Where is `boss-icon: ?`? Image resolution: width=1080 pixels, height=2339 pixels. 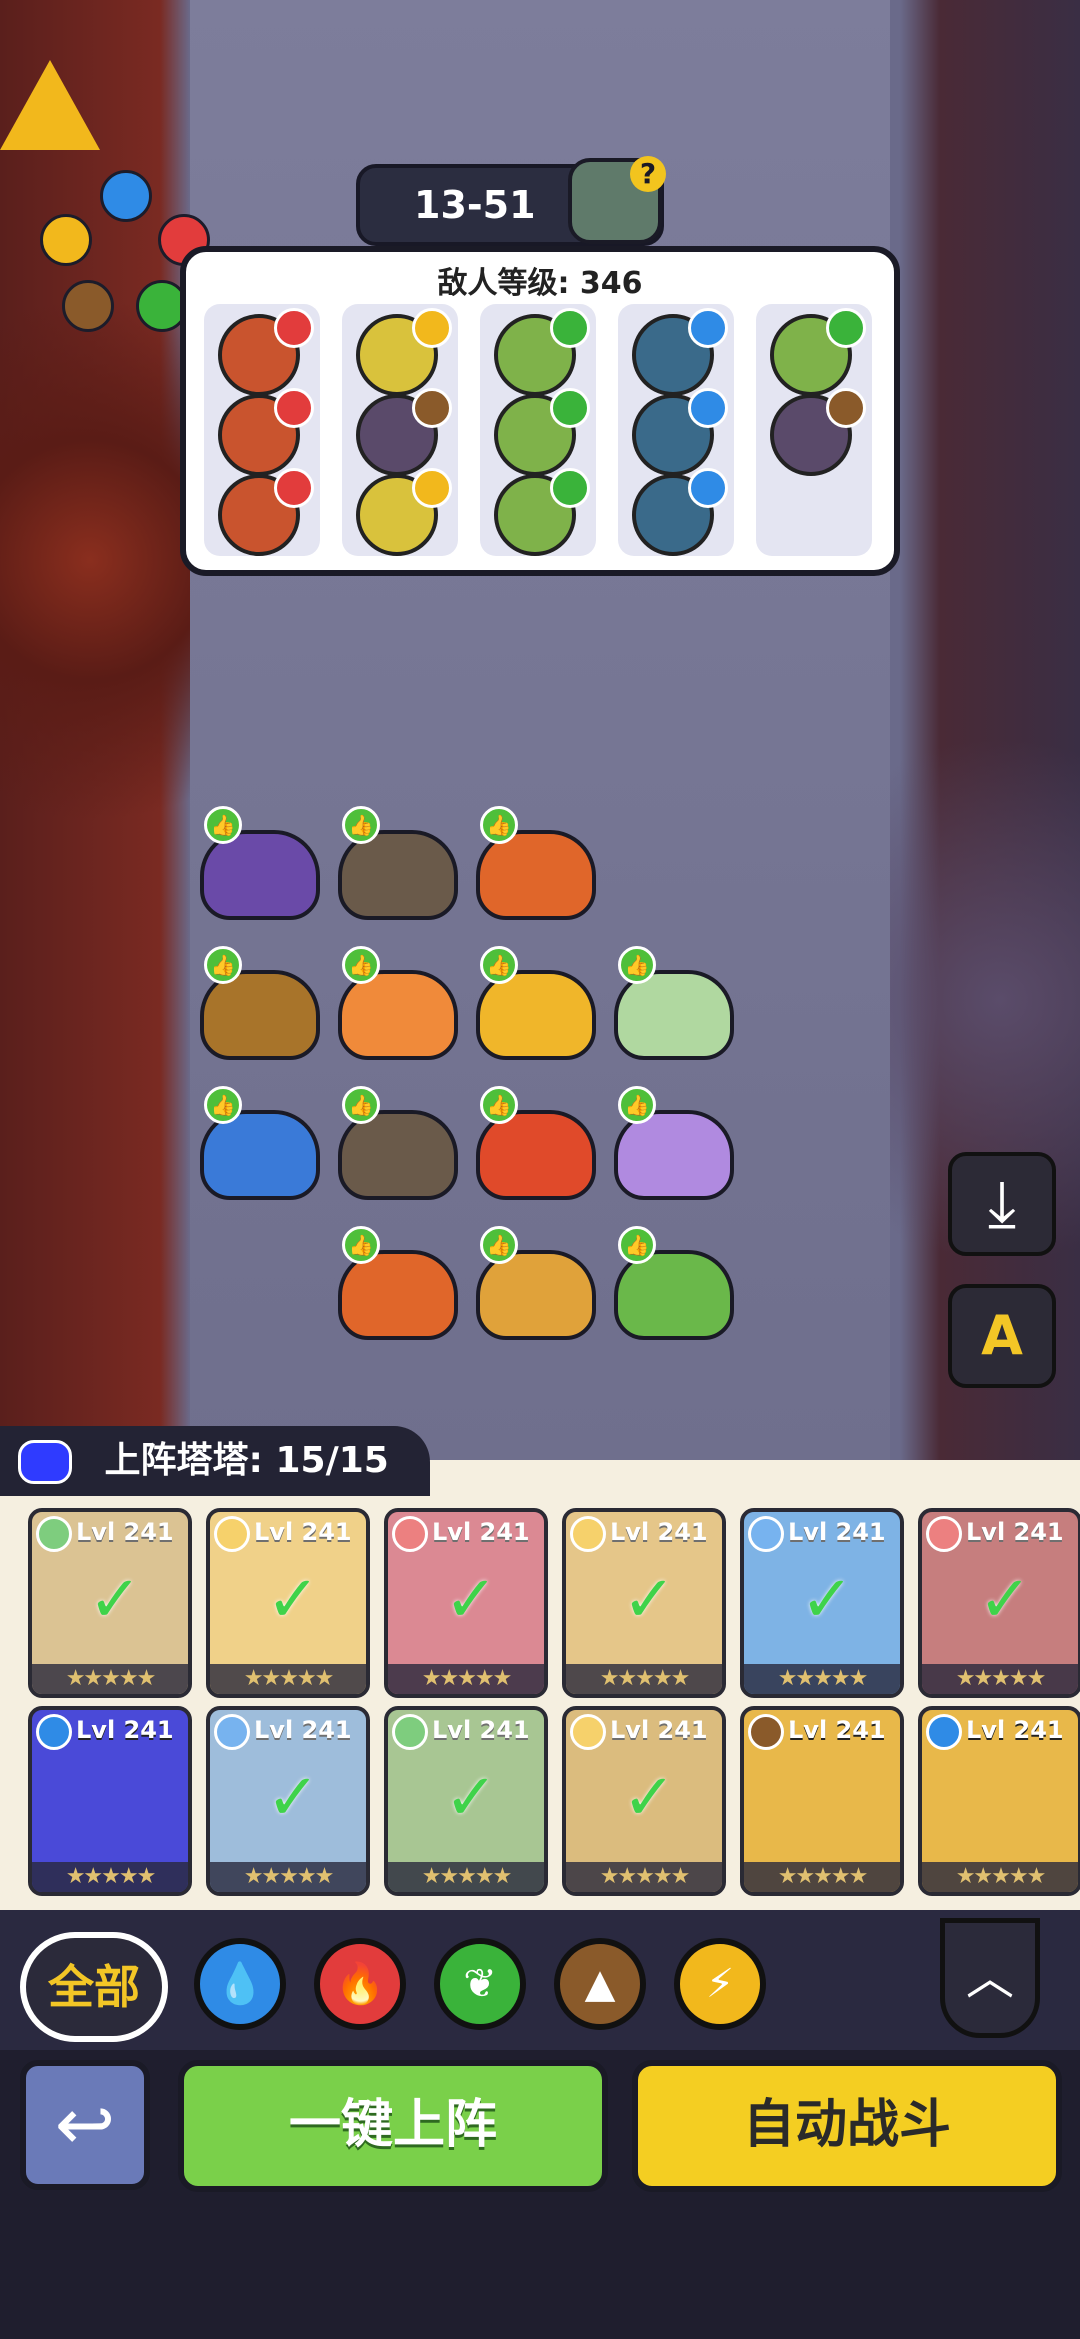 boss-icon: ? is located at coordinates (617, 200).